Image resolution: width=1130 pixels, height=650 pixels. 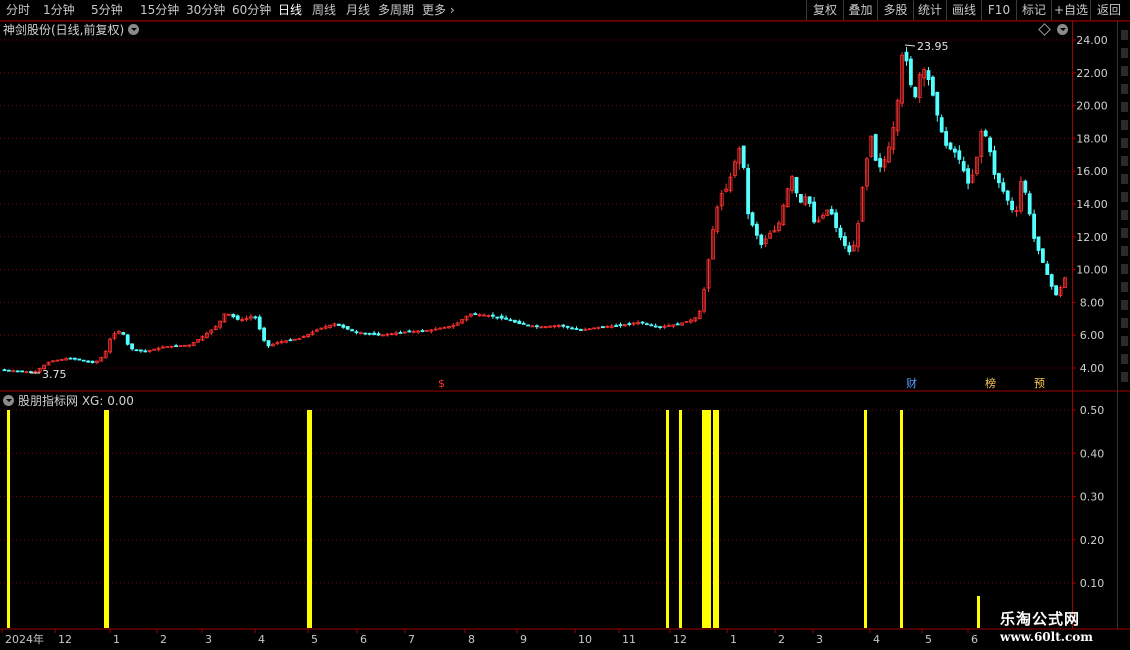 I want to click on event-marker: 财, so click(x=911, y=383).